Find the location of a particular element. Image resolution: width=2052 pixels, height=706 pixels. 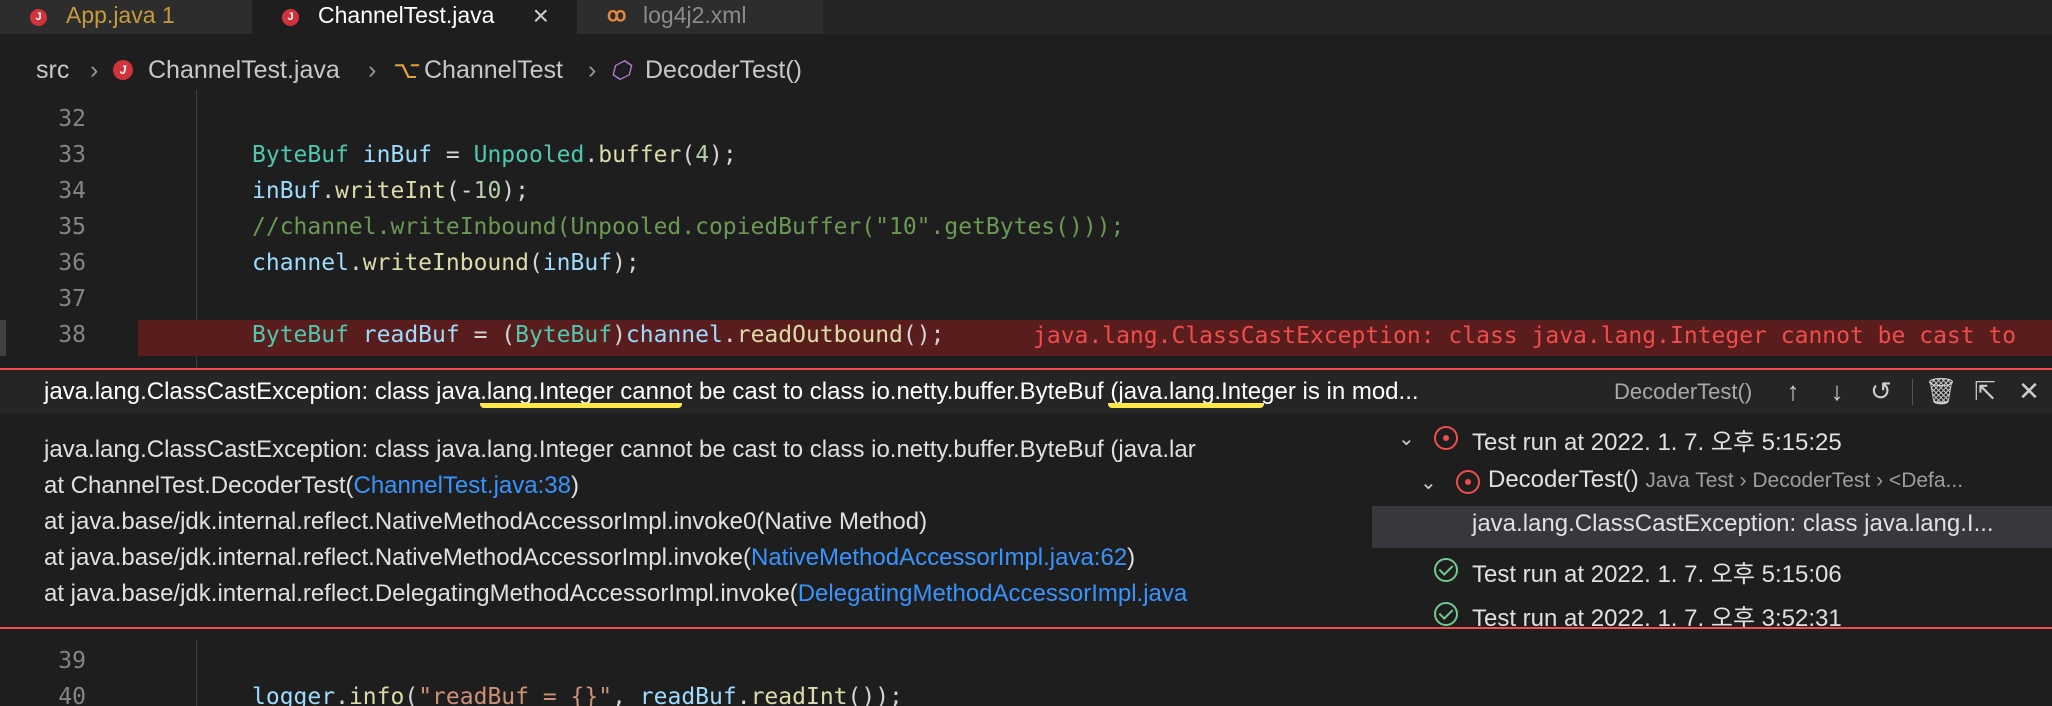

line-number: 34 is located at coordinates (72, 191).